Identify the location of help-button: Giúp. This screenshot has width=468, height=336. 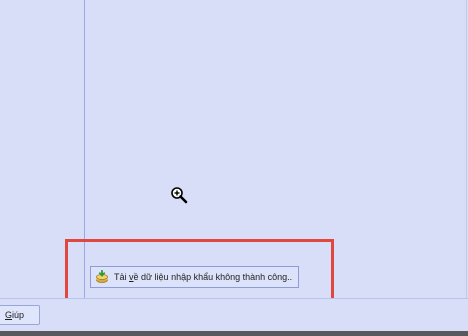
(20, 315).